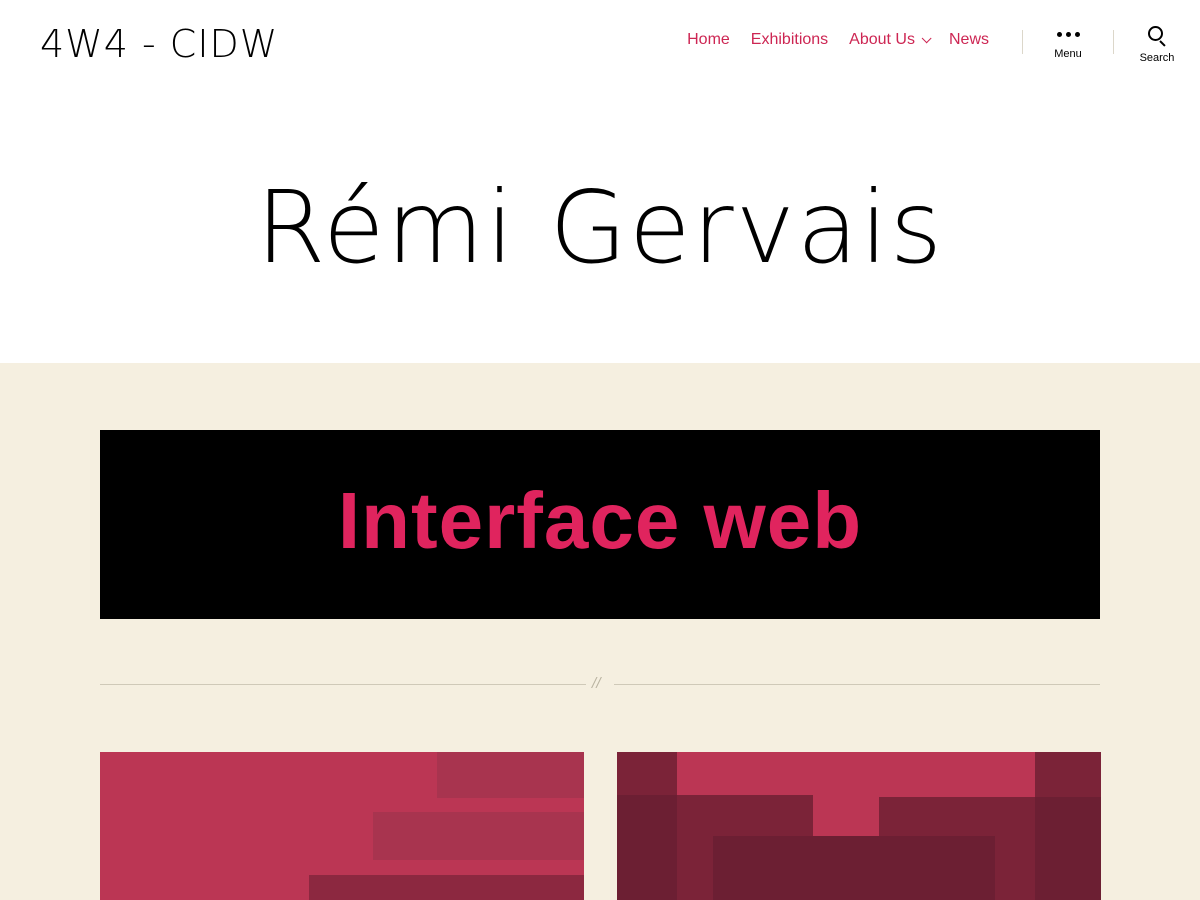 This screenshot has width=1200, height=900. Describe the element at coordinates (600, 520) in the screenshot. I see `banner-text: Interface web` at that location.